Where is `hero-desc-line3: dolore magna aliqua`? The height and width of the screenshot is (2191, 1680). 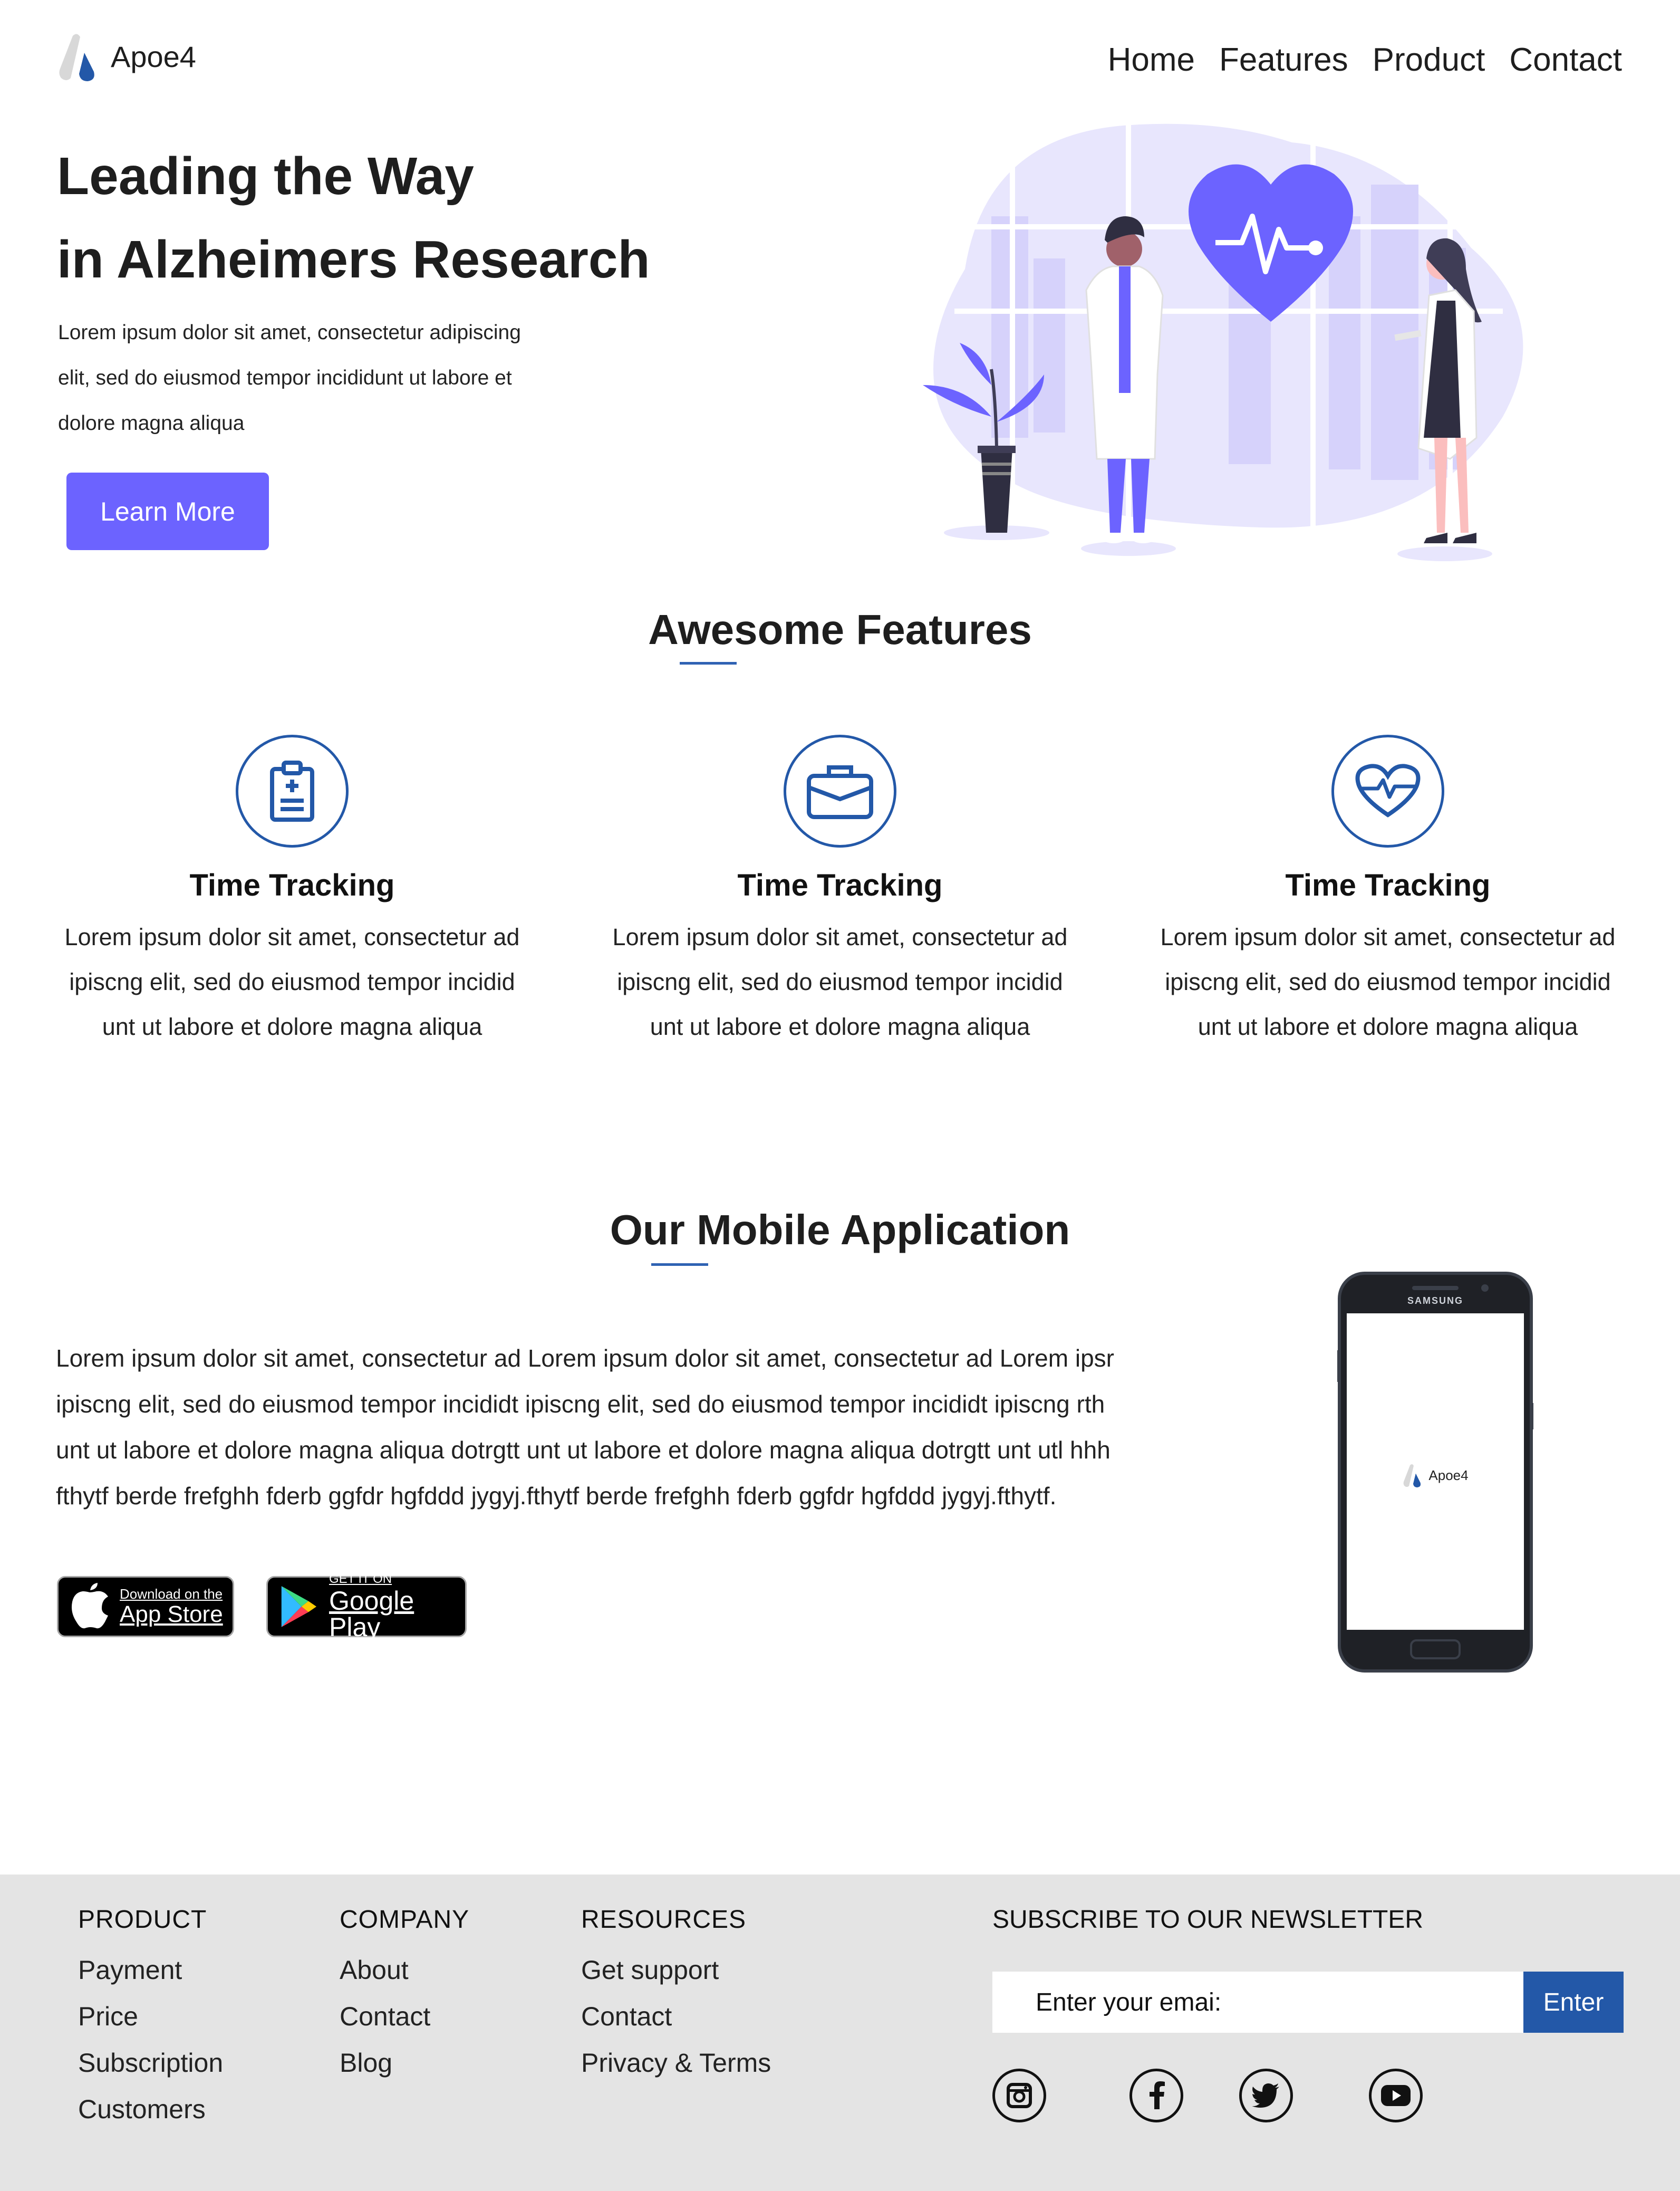 hero-desc-line3: dolore magna aliqua is located at coordinates (151, 423).